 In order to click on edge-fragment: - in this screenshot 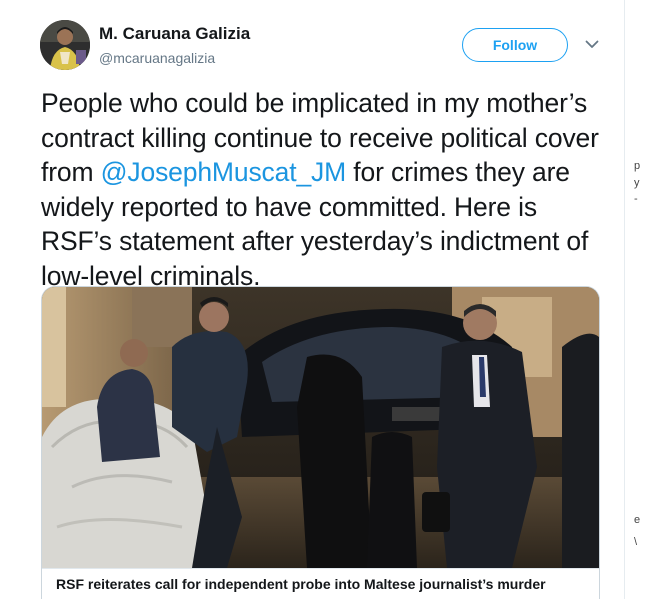, I will do `click(636, 199)`.